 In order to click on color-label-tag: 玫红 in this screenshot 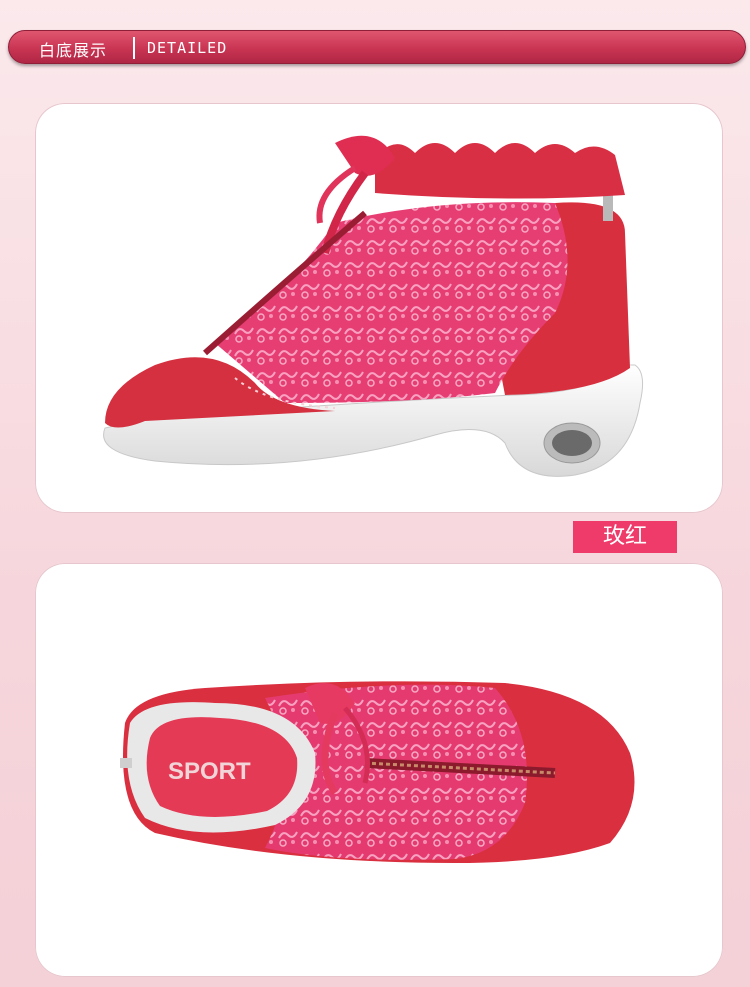, I will do `click(625, 537)`.